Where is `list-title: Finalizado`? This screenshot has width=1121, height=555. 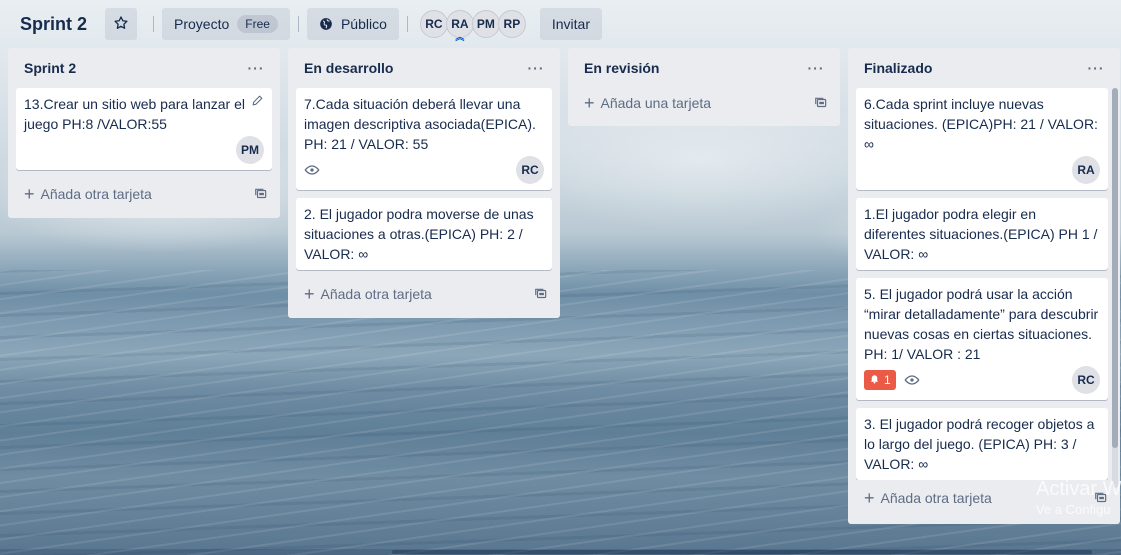
list-title: Finalizado is located at coordinates (898, 68).